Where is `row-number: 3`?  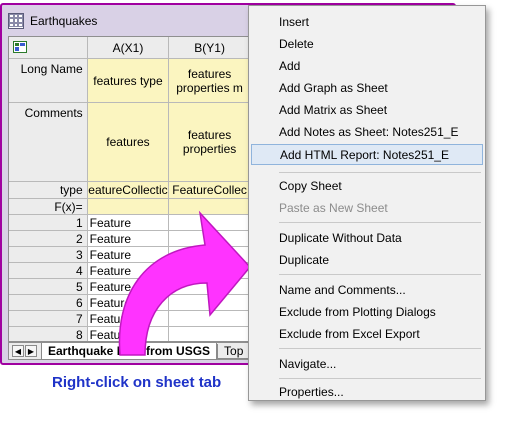
row-number: 3 is located at coordinates (48, 255).